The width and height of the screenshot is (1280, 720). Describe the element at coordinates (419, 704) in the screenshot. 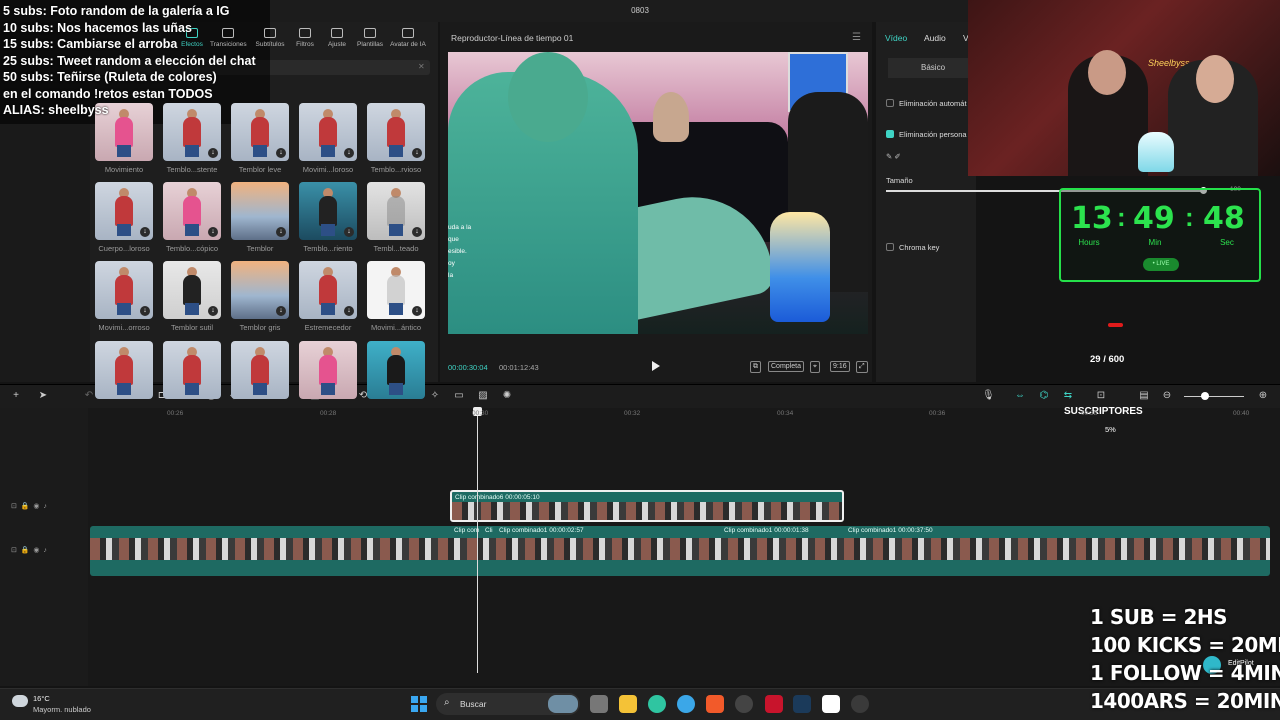

I see `windows-start-icon` at that location.